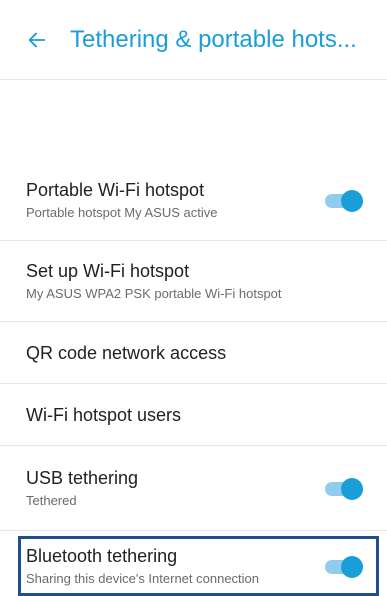 The width and height of the screenshot is (387, 596). I want to click on setting-qr-code-network-access: QR code network access, so click(193, 352).